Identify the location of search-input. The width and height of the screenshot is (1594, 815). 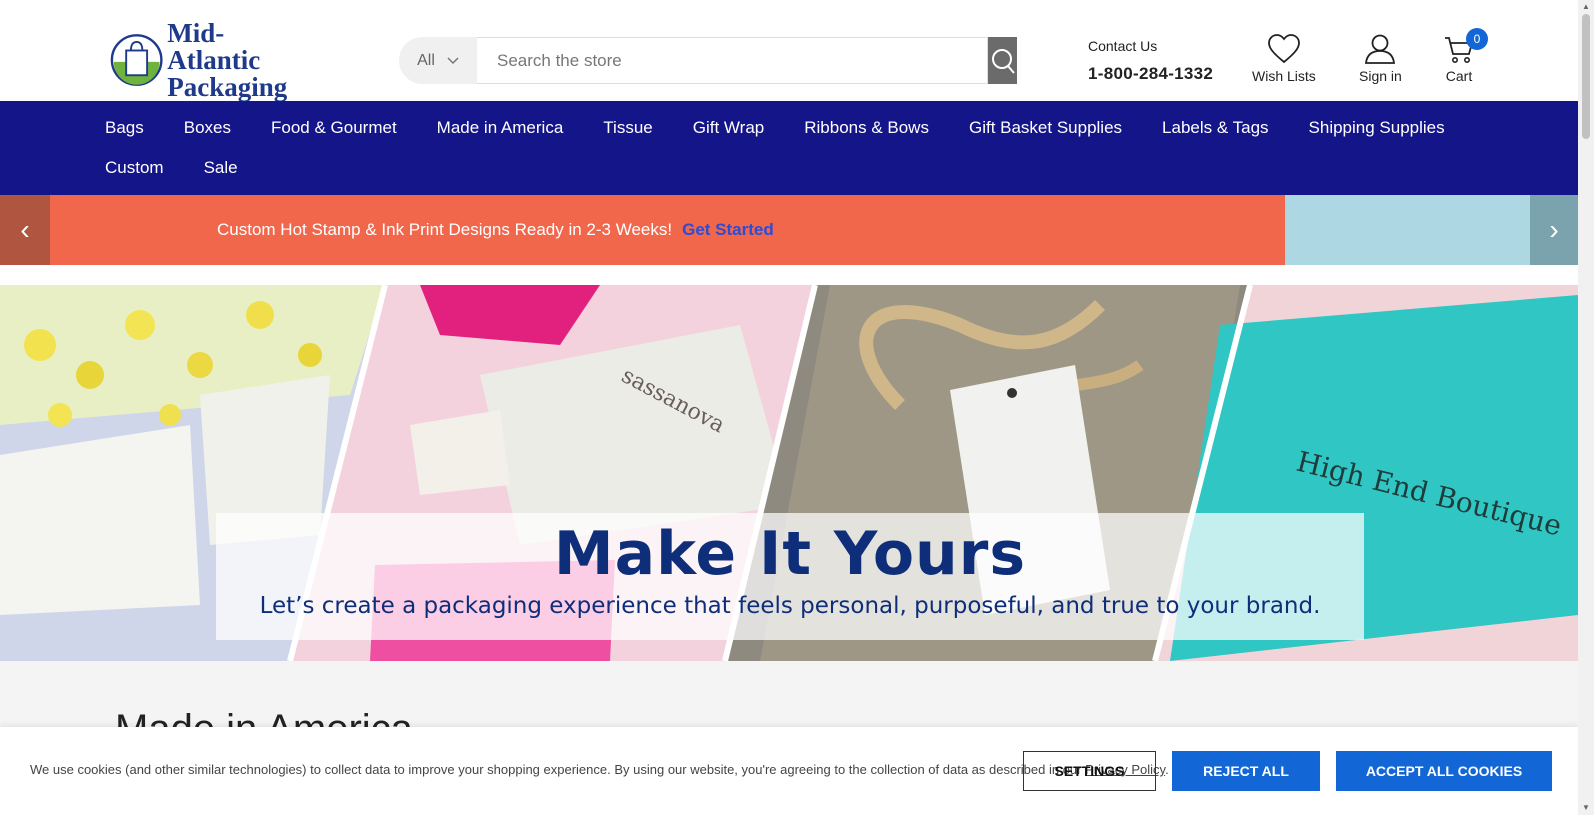
(732, 60).